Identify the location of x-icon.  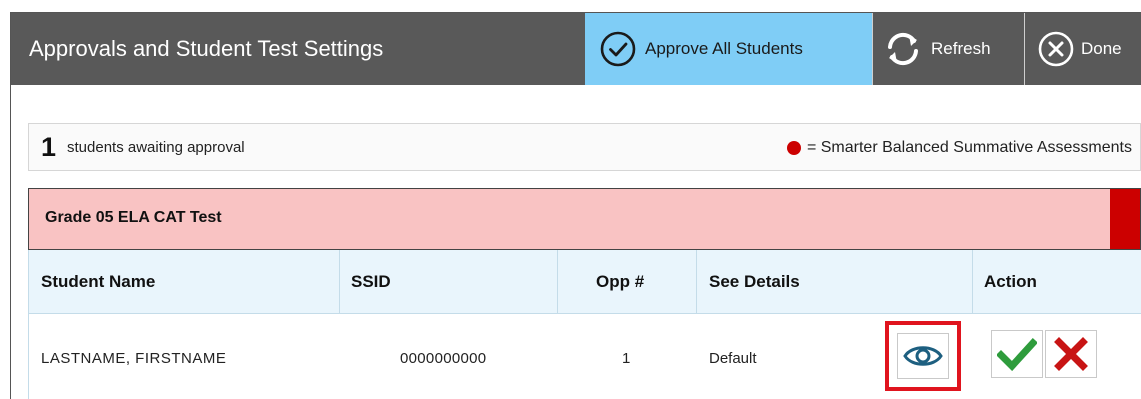
(1071, 354).